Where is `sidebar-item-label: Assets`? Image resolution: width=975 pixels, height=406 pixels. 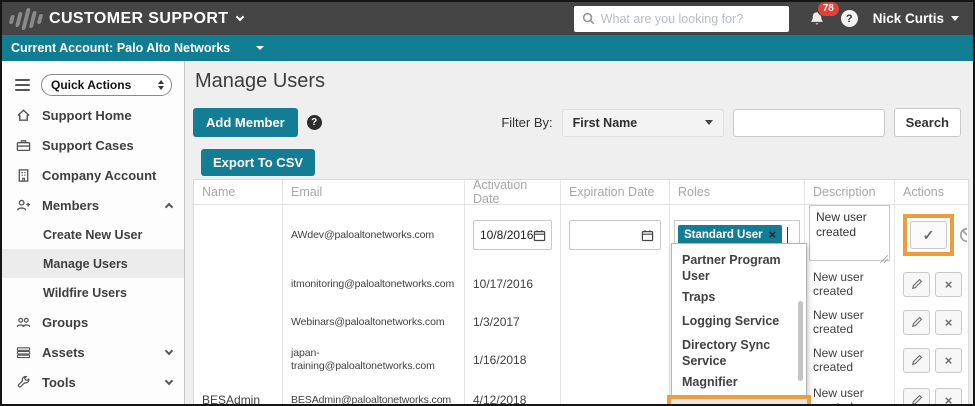
sidebar-item-label: Assets is located at coordinates (63, 352).